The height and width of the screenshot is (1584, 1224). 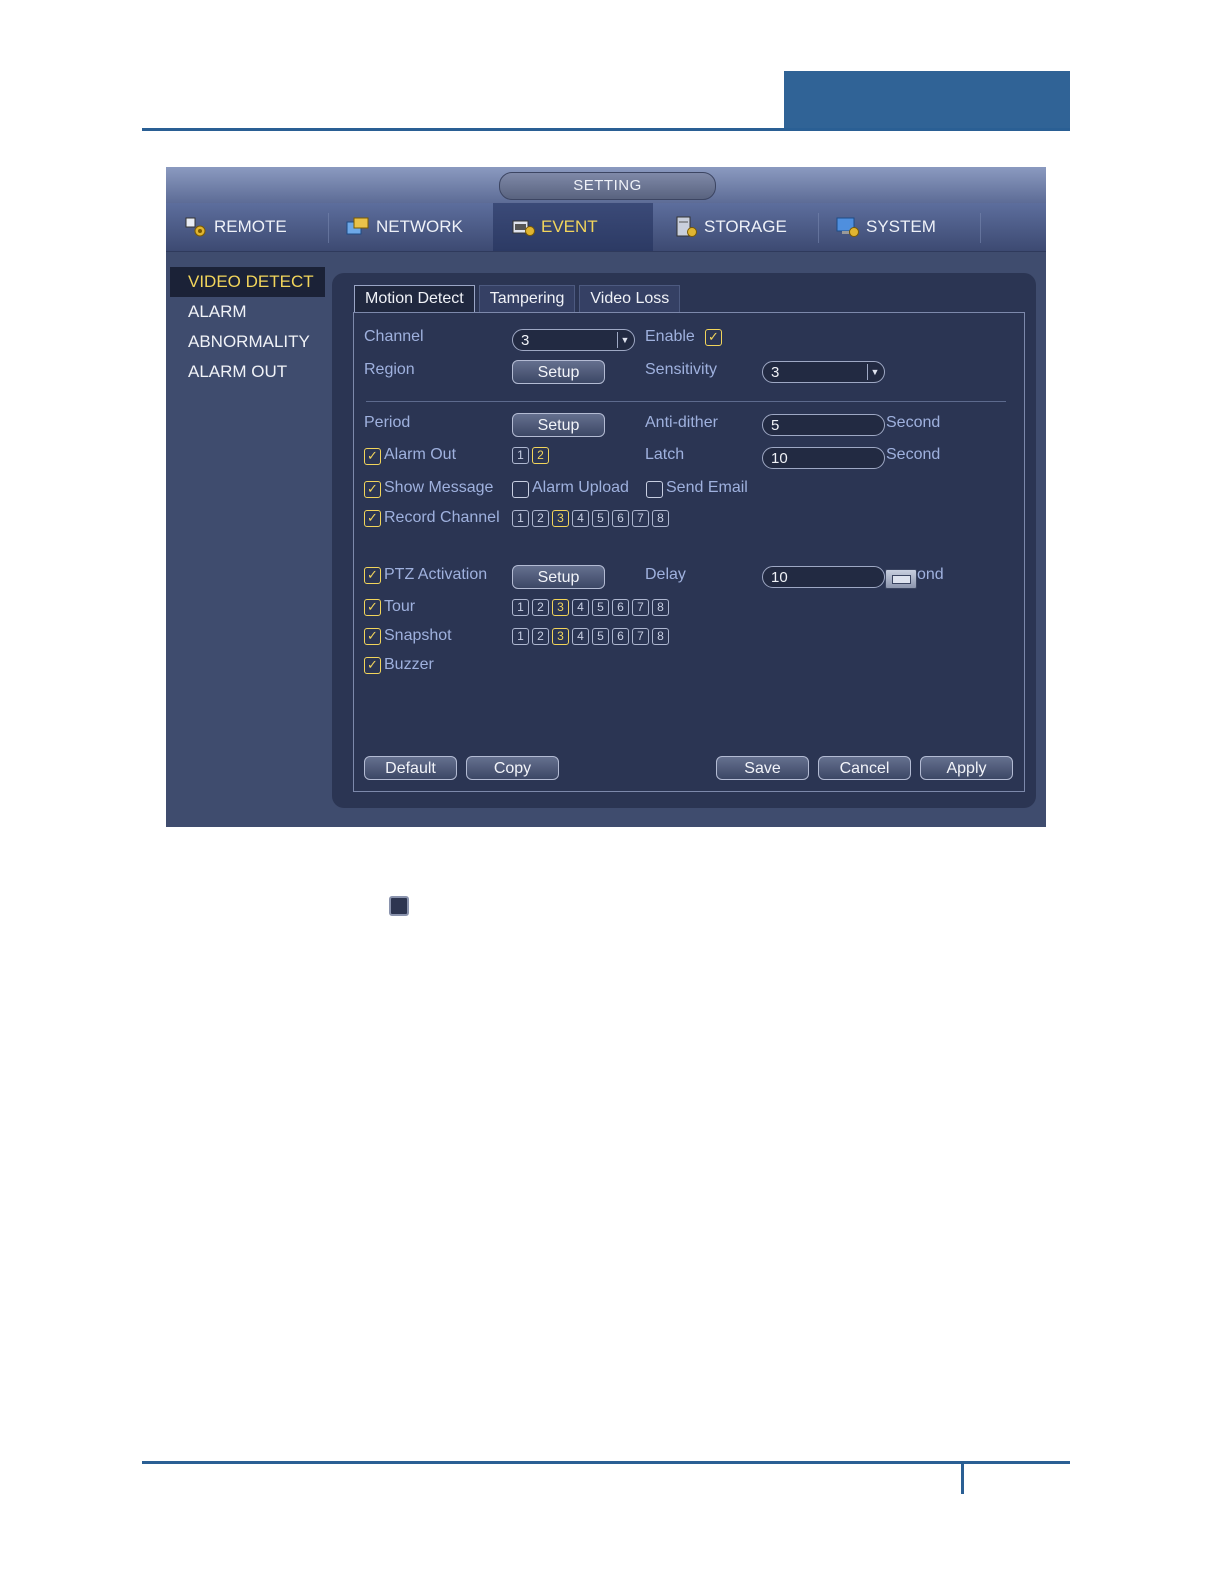 What do you see at coordinates (660, 518) in the screenshot?
I see `record-channel-8: 8` at bounding box center [660, 518].